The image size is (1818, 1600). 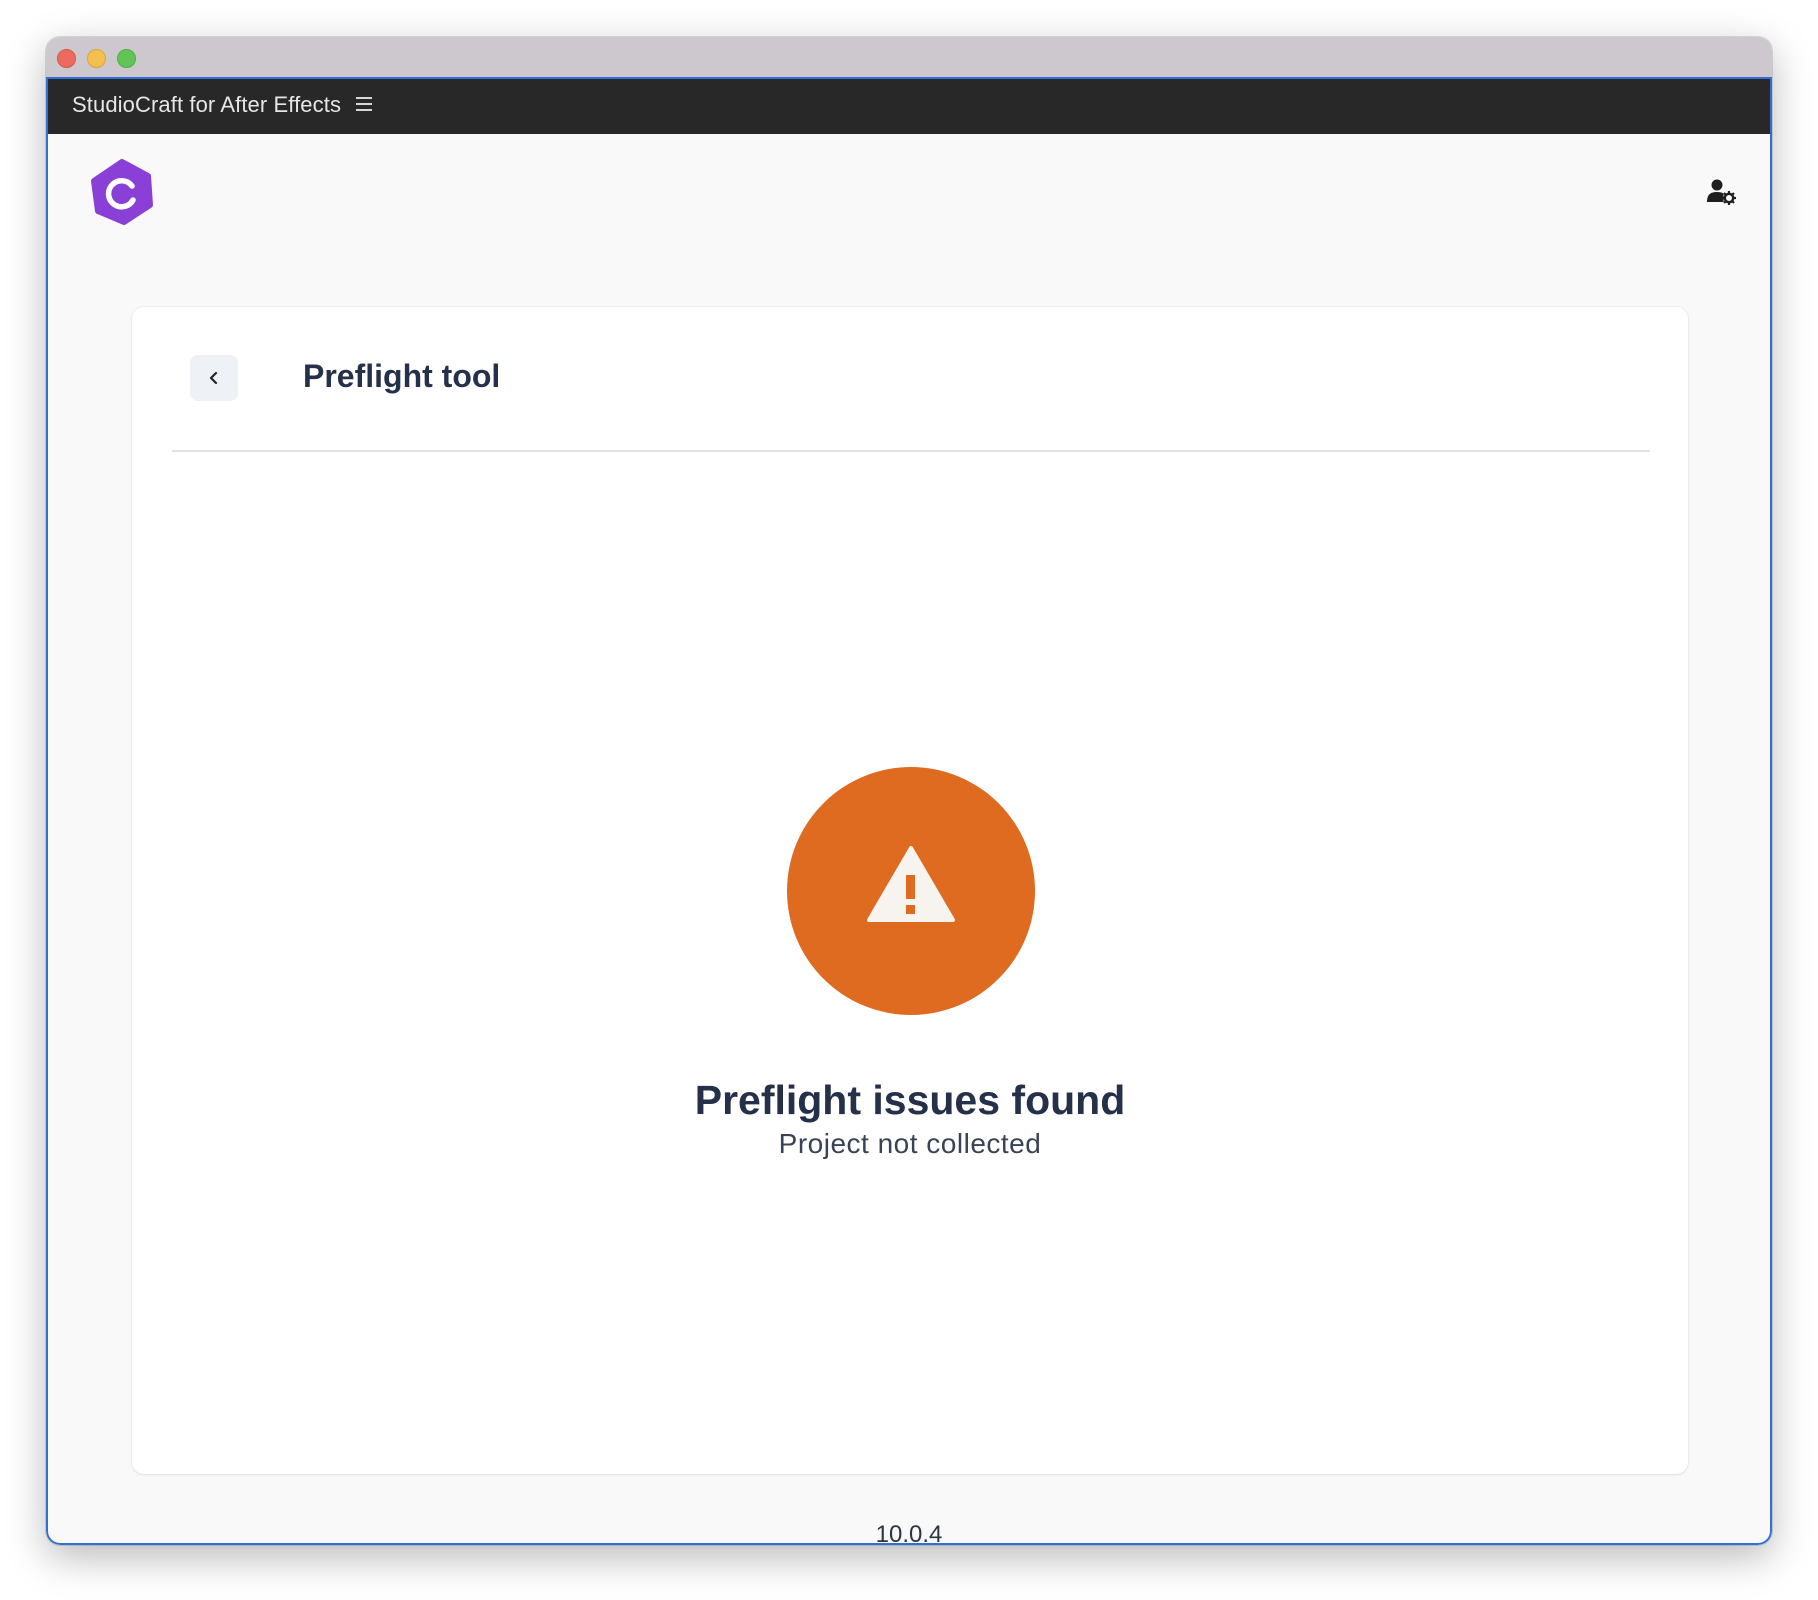 I want to click on status-subtitle: Project not collected, so click(x=910, y=1143).